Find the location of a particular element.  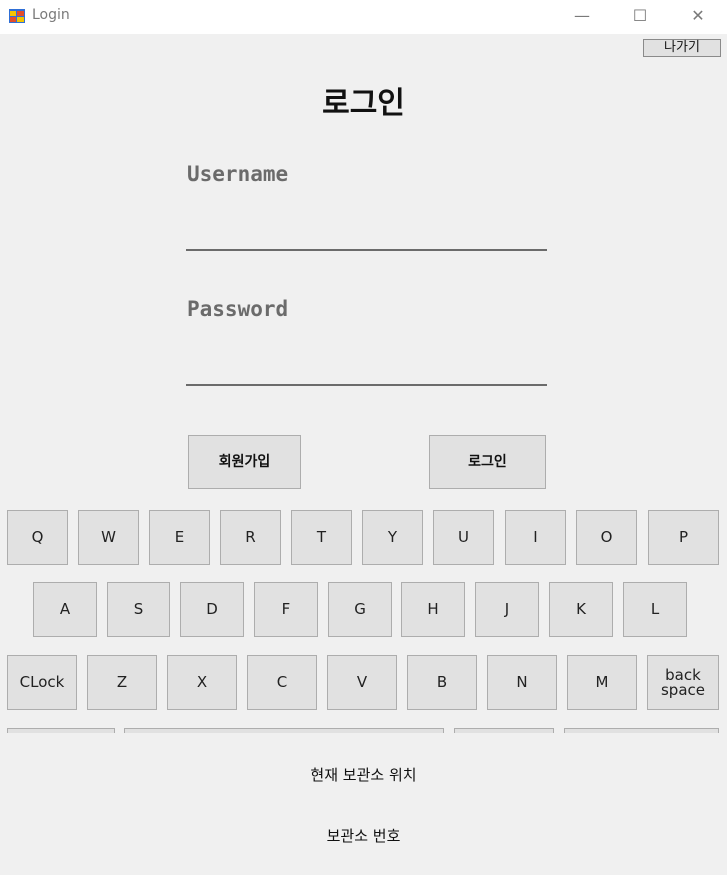

key-y: Y is located at coordinates (392, 537).